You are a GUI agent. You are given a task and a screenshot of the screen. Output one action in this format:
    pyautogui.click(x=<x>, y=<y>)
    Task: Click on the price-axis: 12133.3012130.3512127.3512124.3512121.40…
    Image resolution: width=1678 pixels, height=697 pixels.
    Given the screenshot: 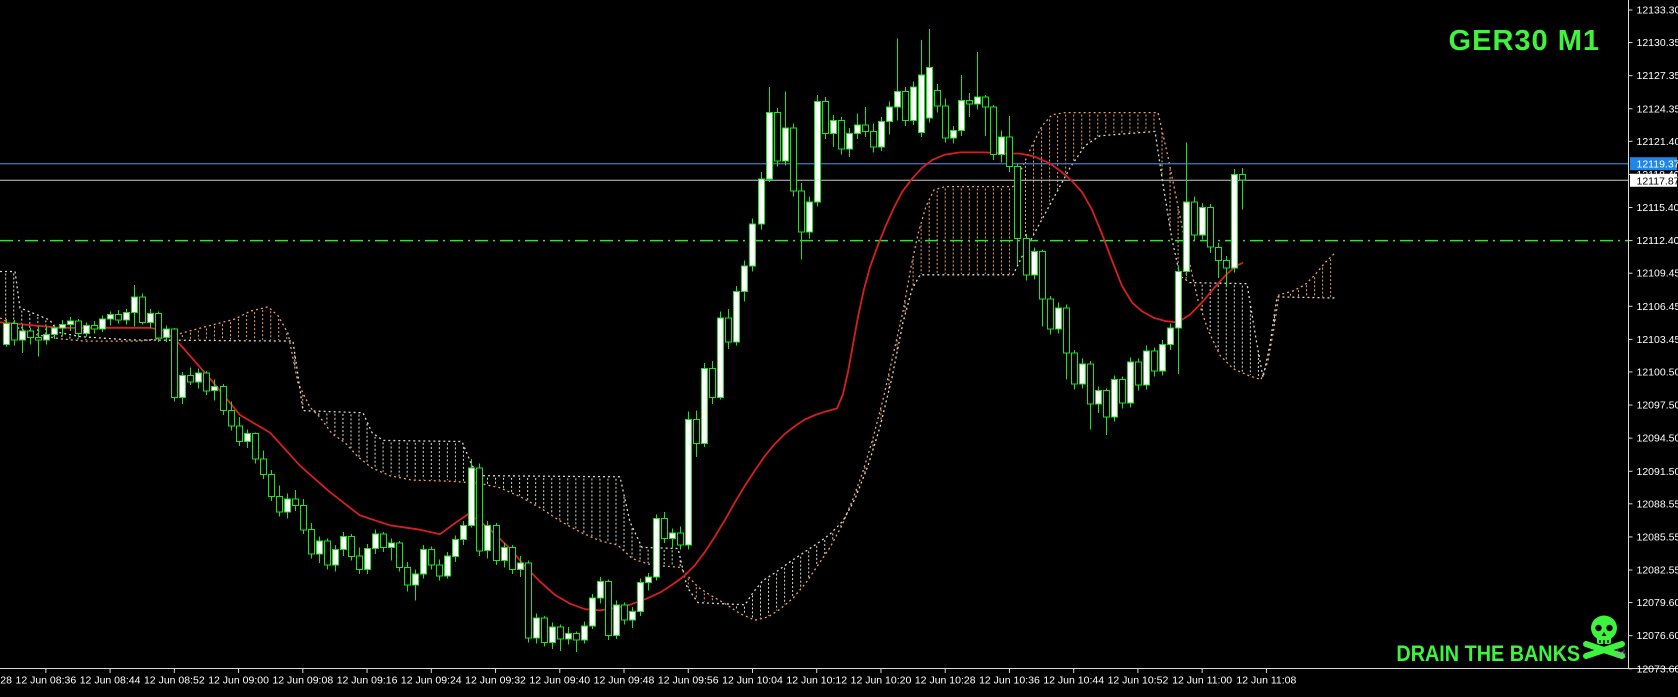 What is the action you would take?
    pyautogui.click(x=1653, y=340)
    